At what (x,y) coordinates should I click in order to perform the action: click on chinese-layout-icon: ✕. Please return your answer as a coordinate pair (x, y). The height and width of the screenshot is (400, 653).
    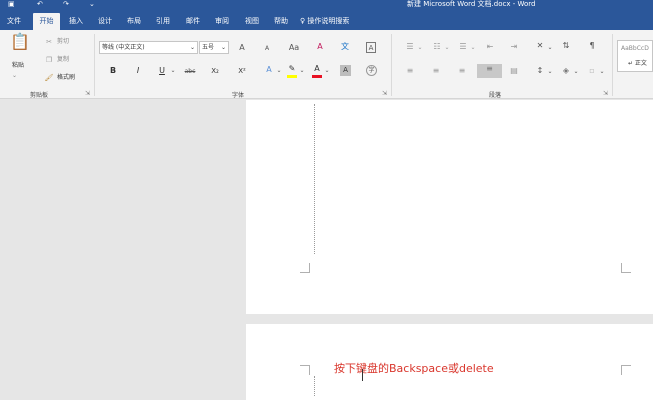
    Looking at the image, I should click on (540, 46).